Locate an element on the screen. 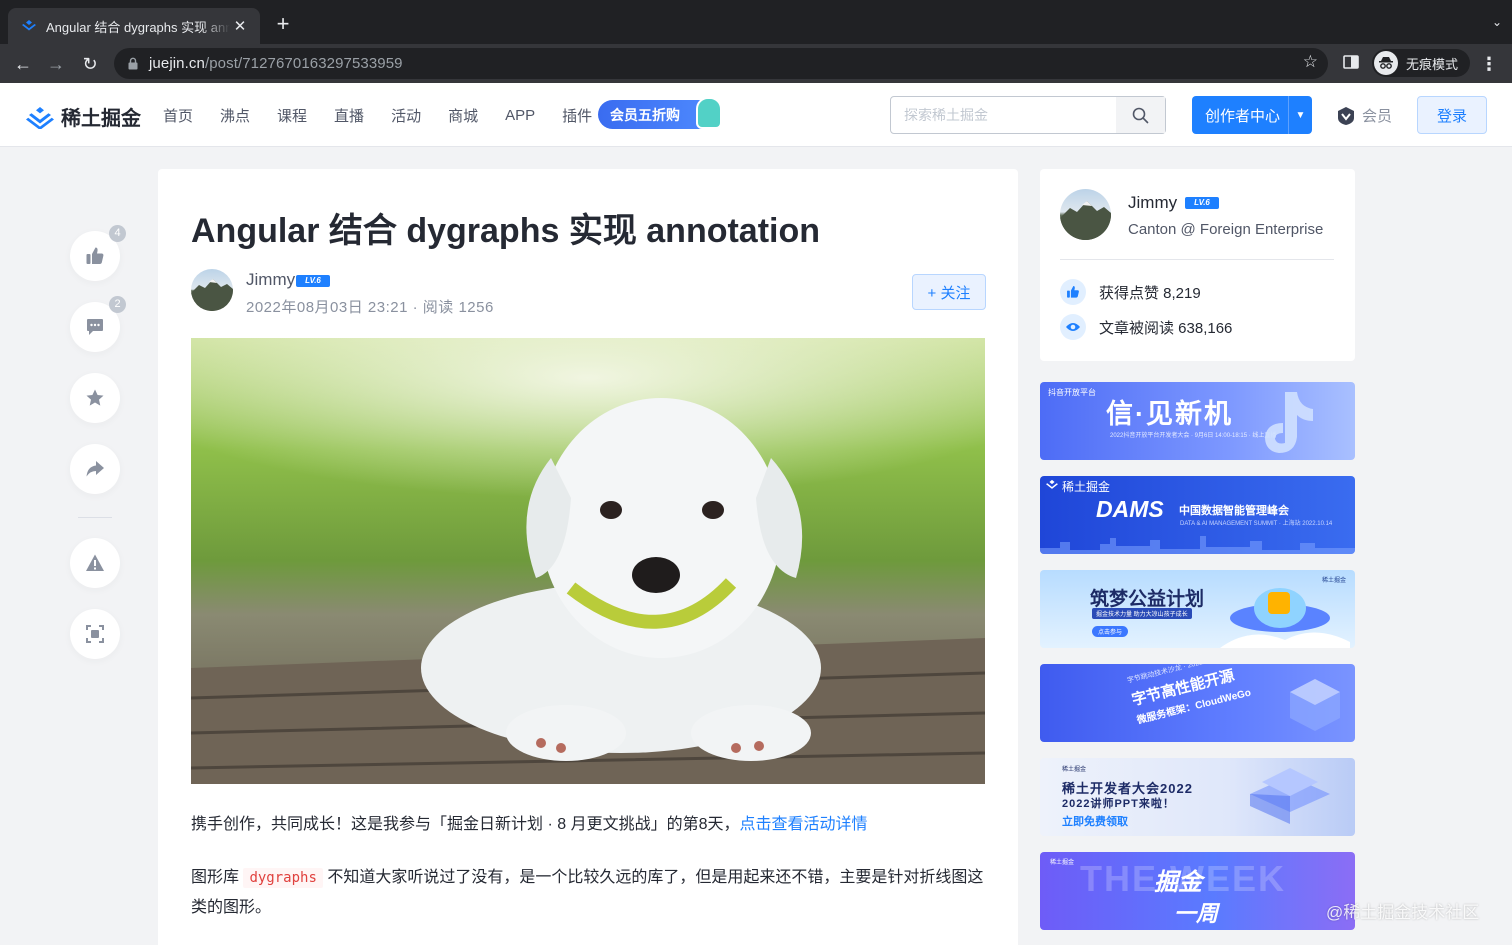 This screenshot has height=945, width=1512. new-tab-plus-icon: + is located at coordinates (283, 24).